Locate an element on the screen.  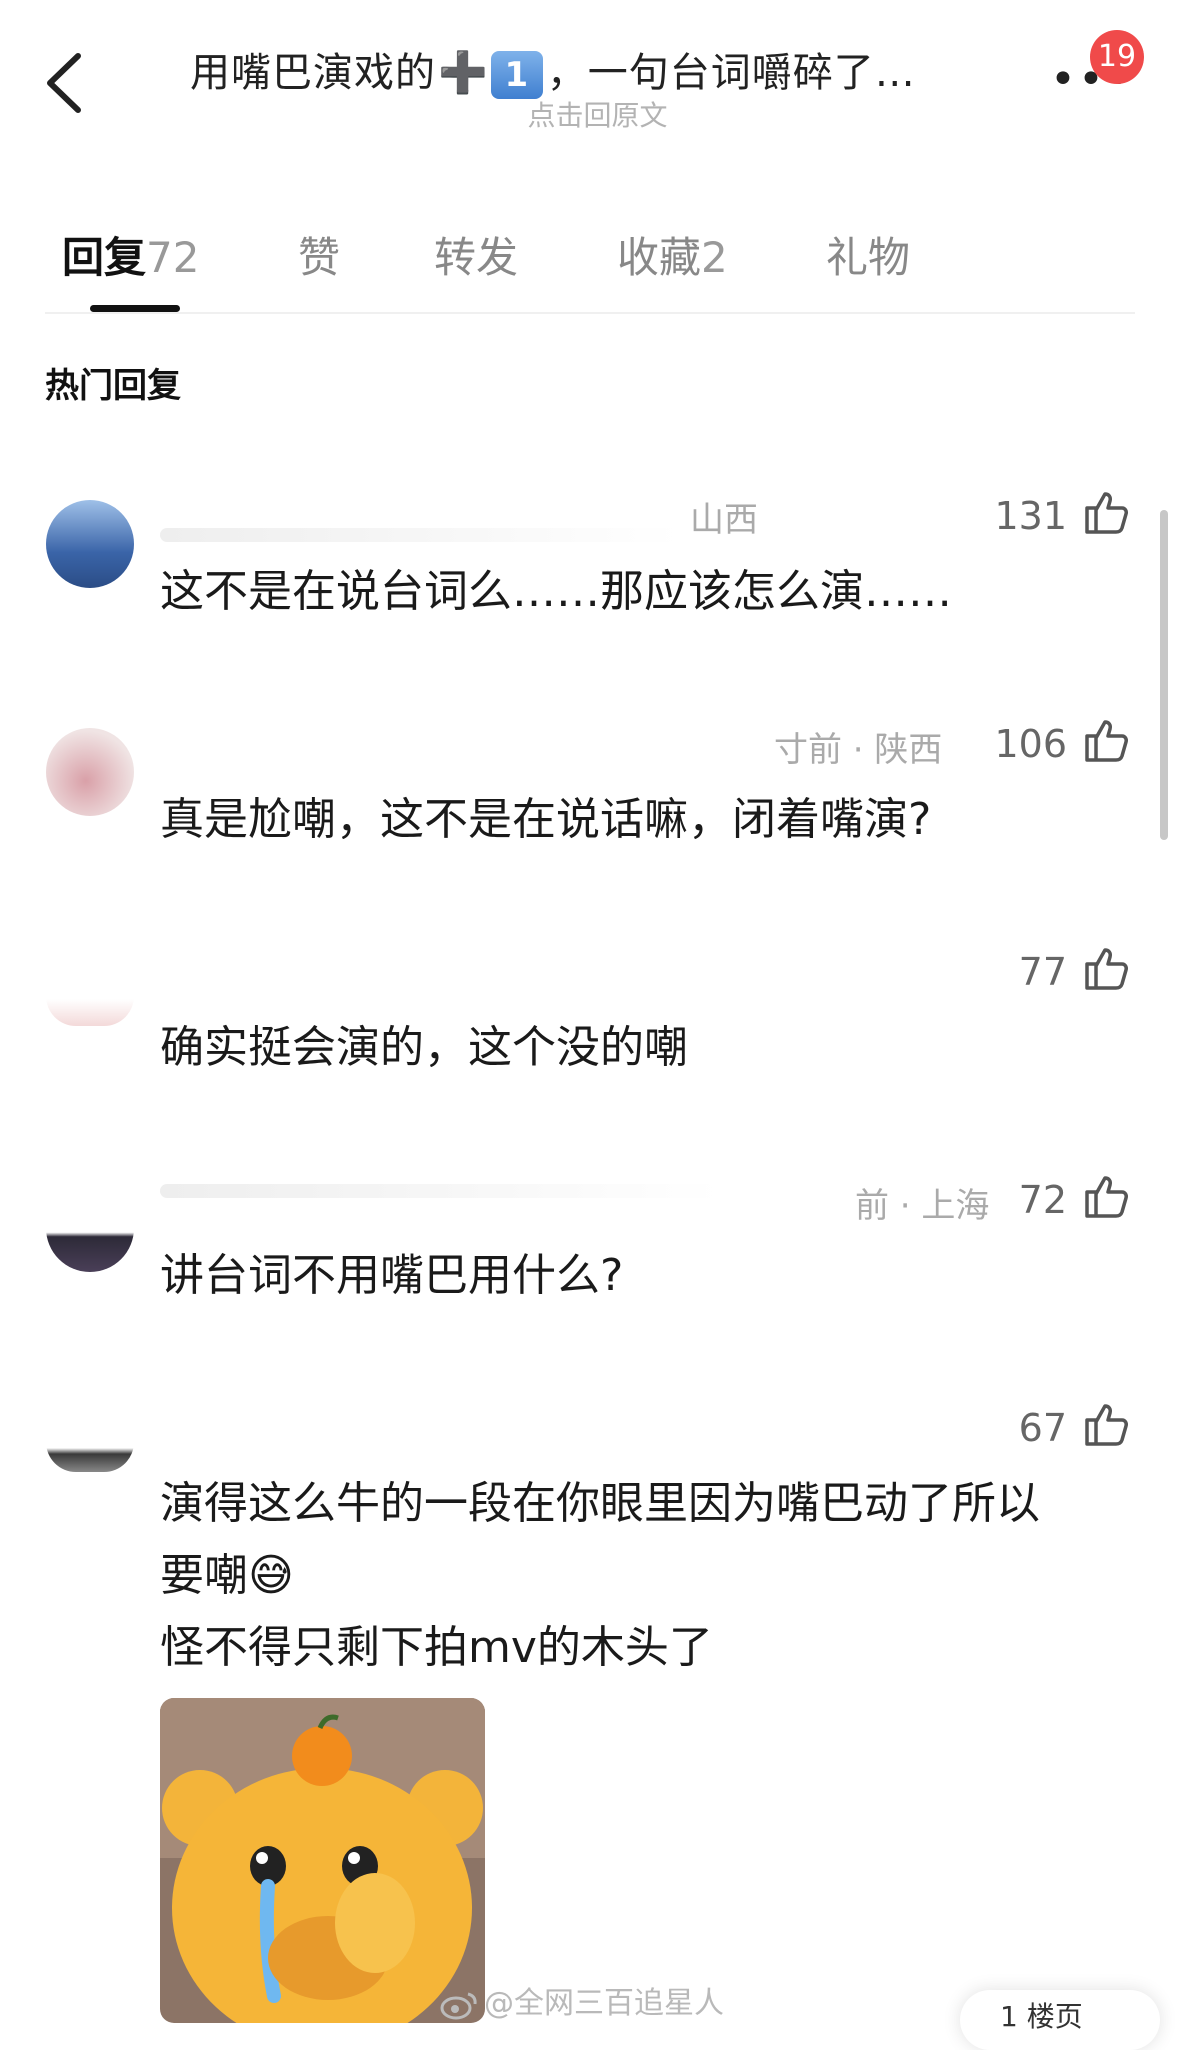
plus-emoji-icon: ➕ is located at coordinates (463, 73).